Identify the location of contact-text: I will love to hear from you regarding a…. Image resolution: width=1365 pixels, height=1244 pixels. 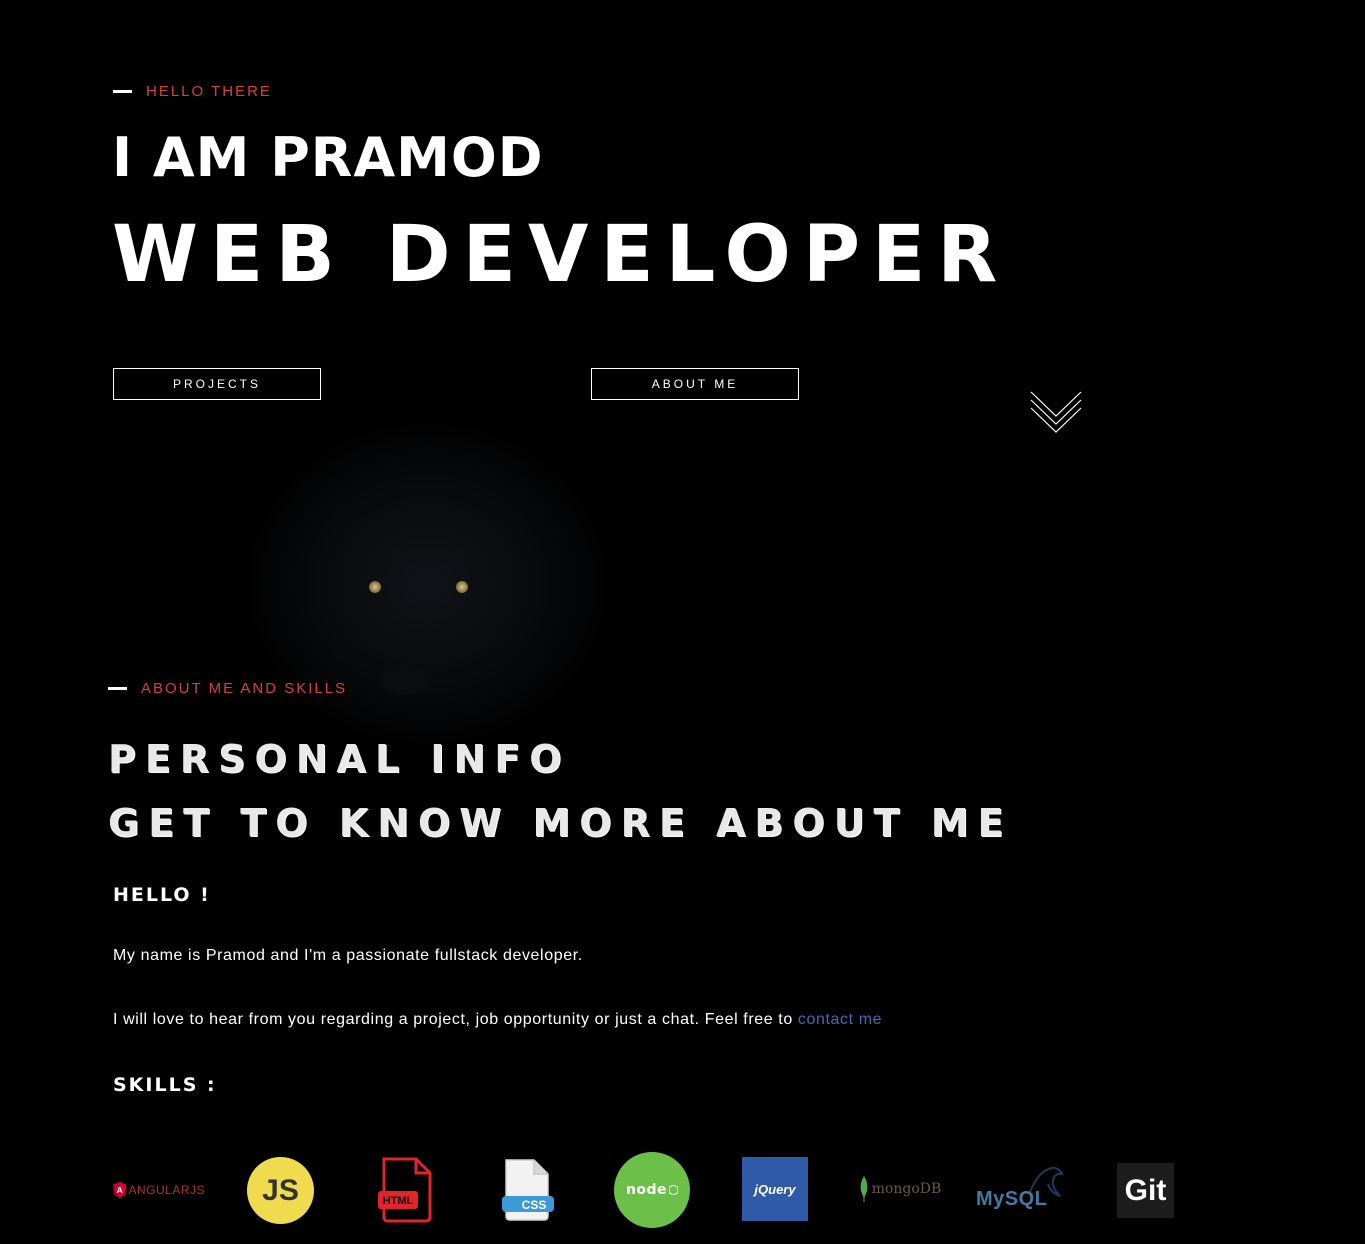
(455, 1019).